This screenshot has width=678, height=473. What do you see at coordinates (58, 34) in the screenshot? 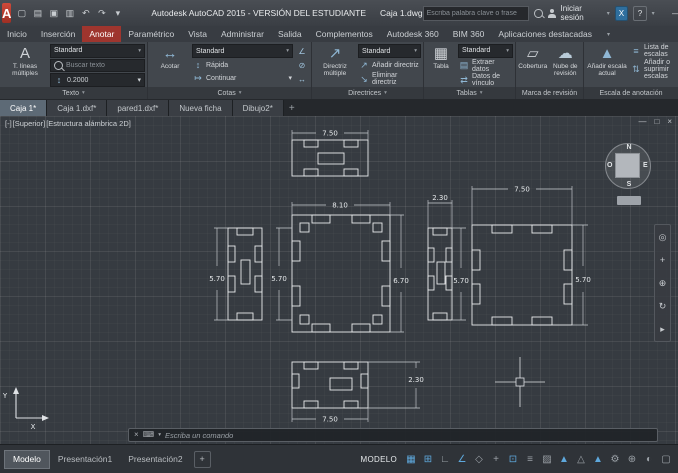
I see `ribbon-tab-inserci-n: Inserción` at bounding box center [58, 34].